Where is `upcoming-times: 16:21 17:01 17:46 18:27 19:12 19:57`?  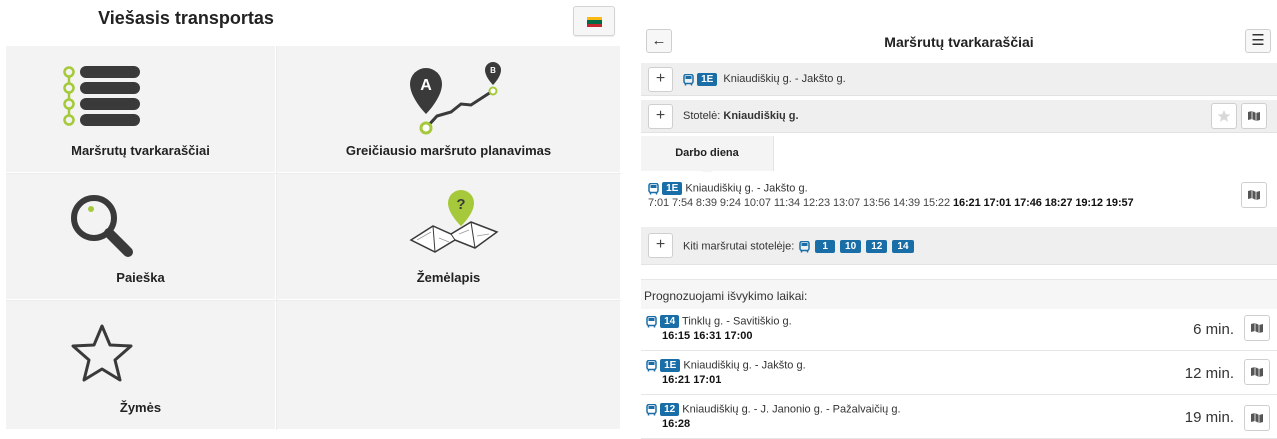 upcoming-times: 16:21 17:01 17:46 18:27 19:12 19:57 is located at coordinates (1043, 203).